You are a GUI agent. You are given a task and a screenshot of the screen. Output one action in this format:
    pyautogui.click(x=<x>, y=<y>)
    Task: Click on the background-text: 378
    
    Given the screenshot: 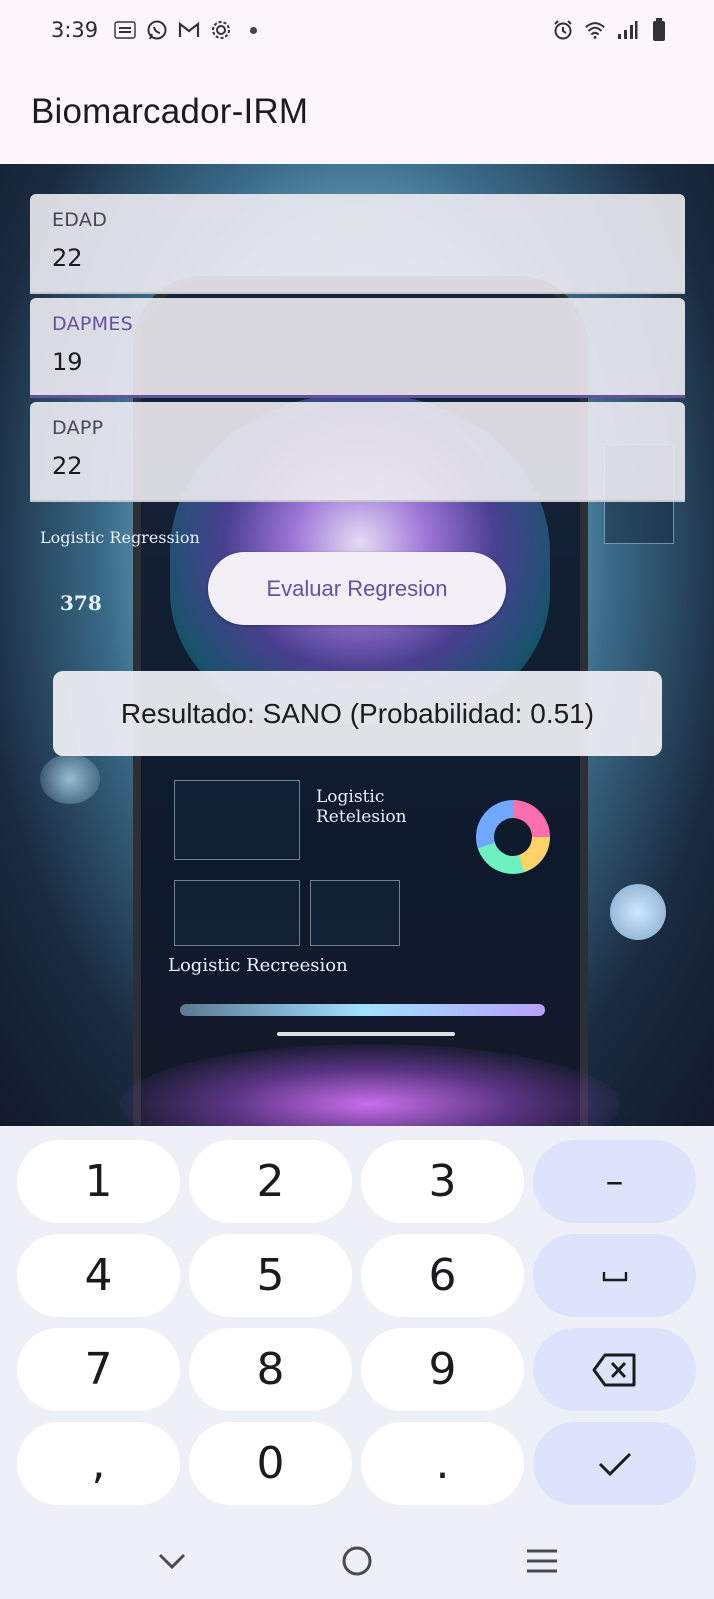 What is the action you would take?
    pyautogui.click(x=81, y=603)
    